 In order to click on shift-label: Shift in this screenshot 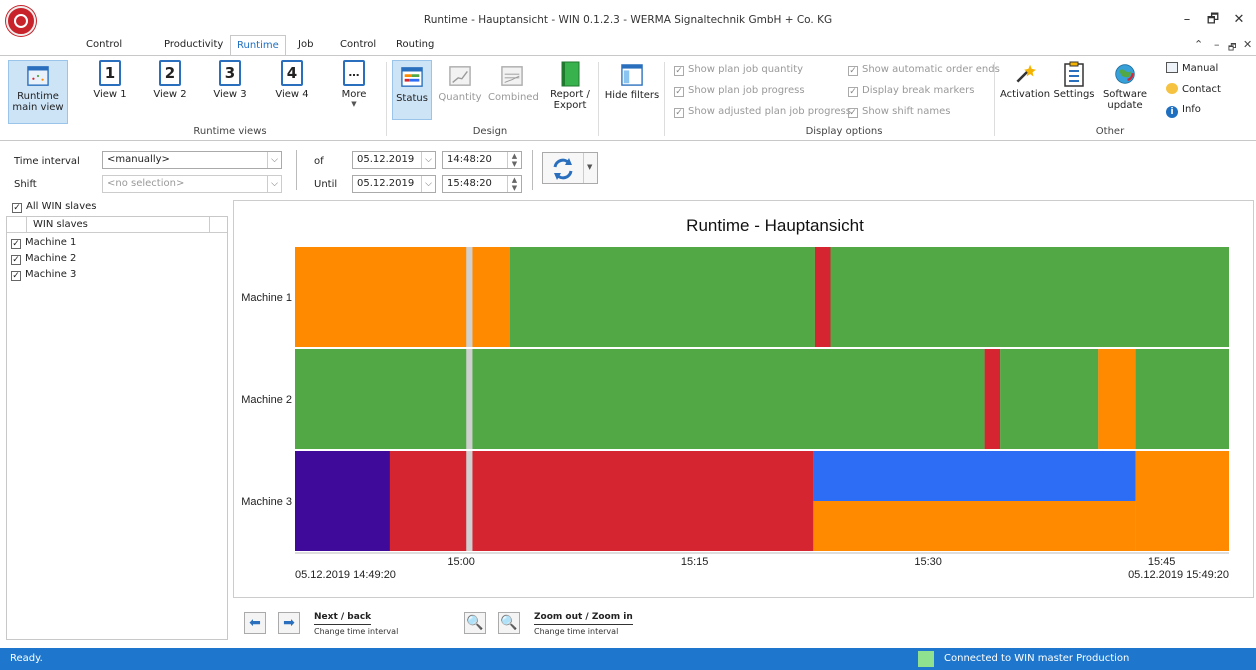, I will do `click(25, 184)`.